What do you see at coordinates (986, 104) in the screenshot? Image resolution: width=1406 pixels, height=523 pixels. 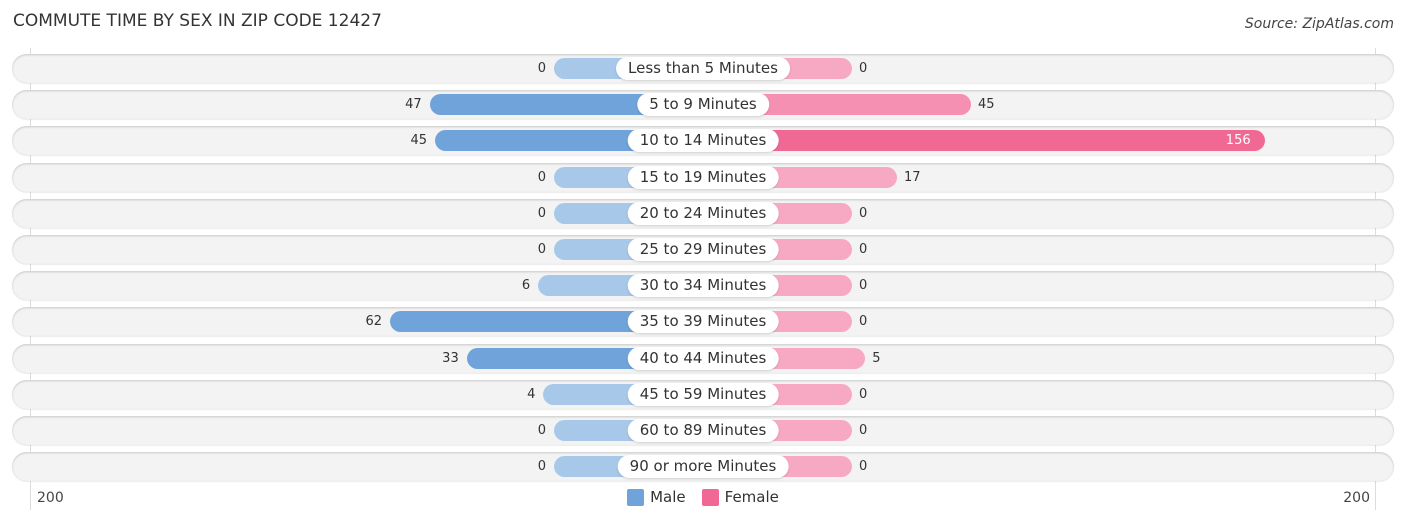 I see `value-label-female: 45` at bounding box center [986, 104].